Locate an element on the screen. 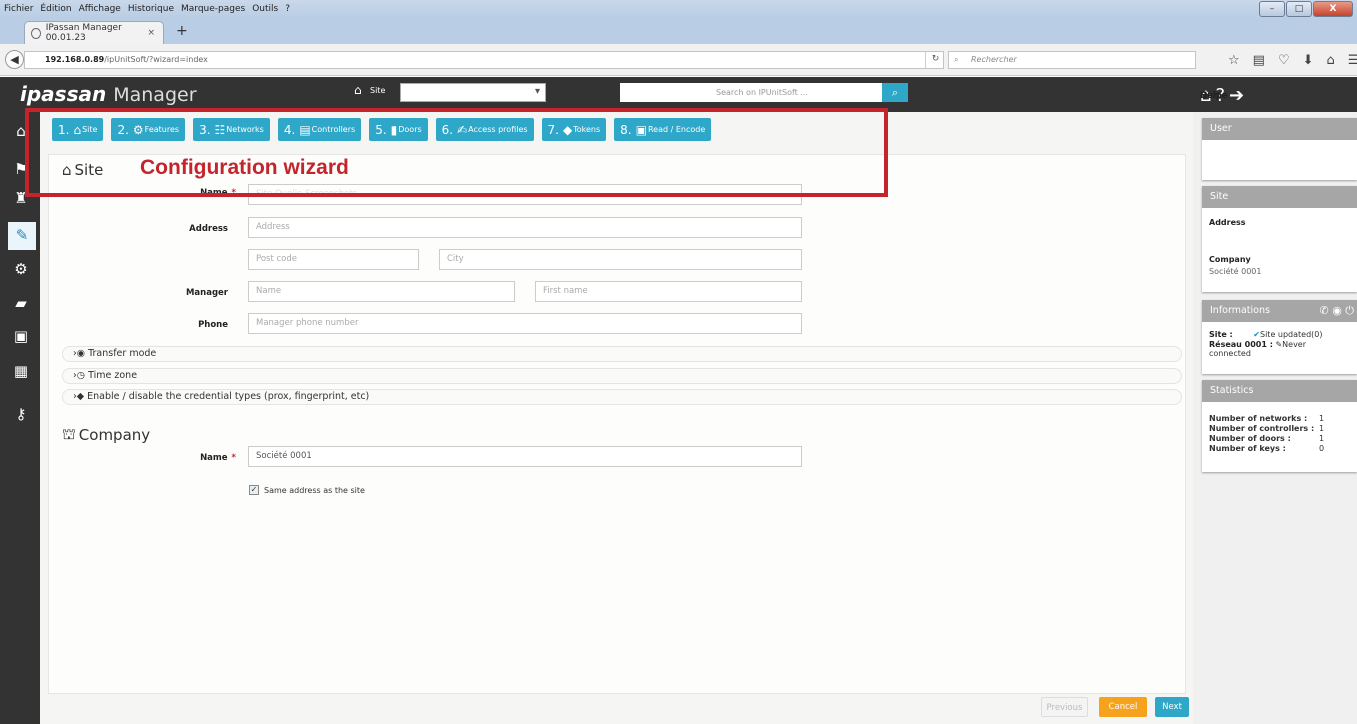 Image resolution: width=1357 pixels, height=724 pixels. same-address-label: Same address as the site is located at coordinates (314, 490).